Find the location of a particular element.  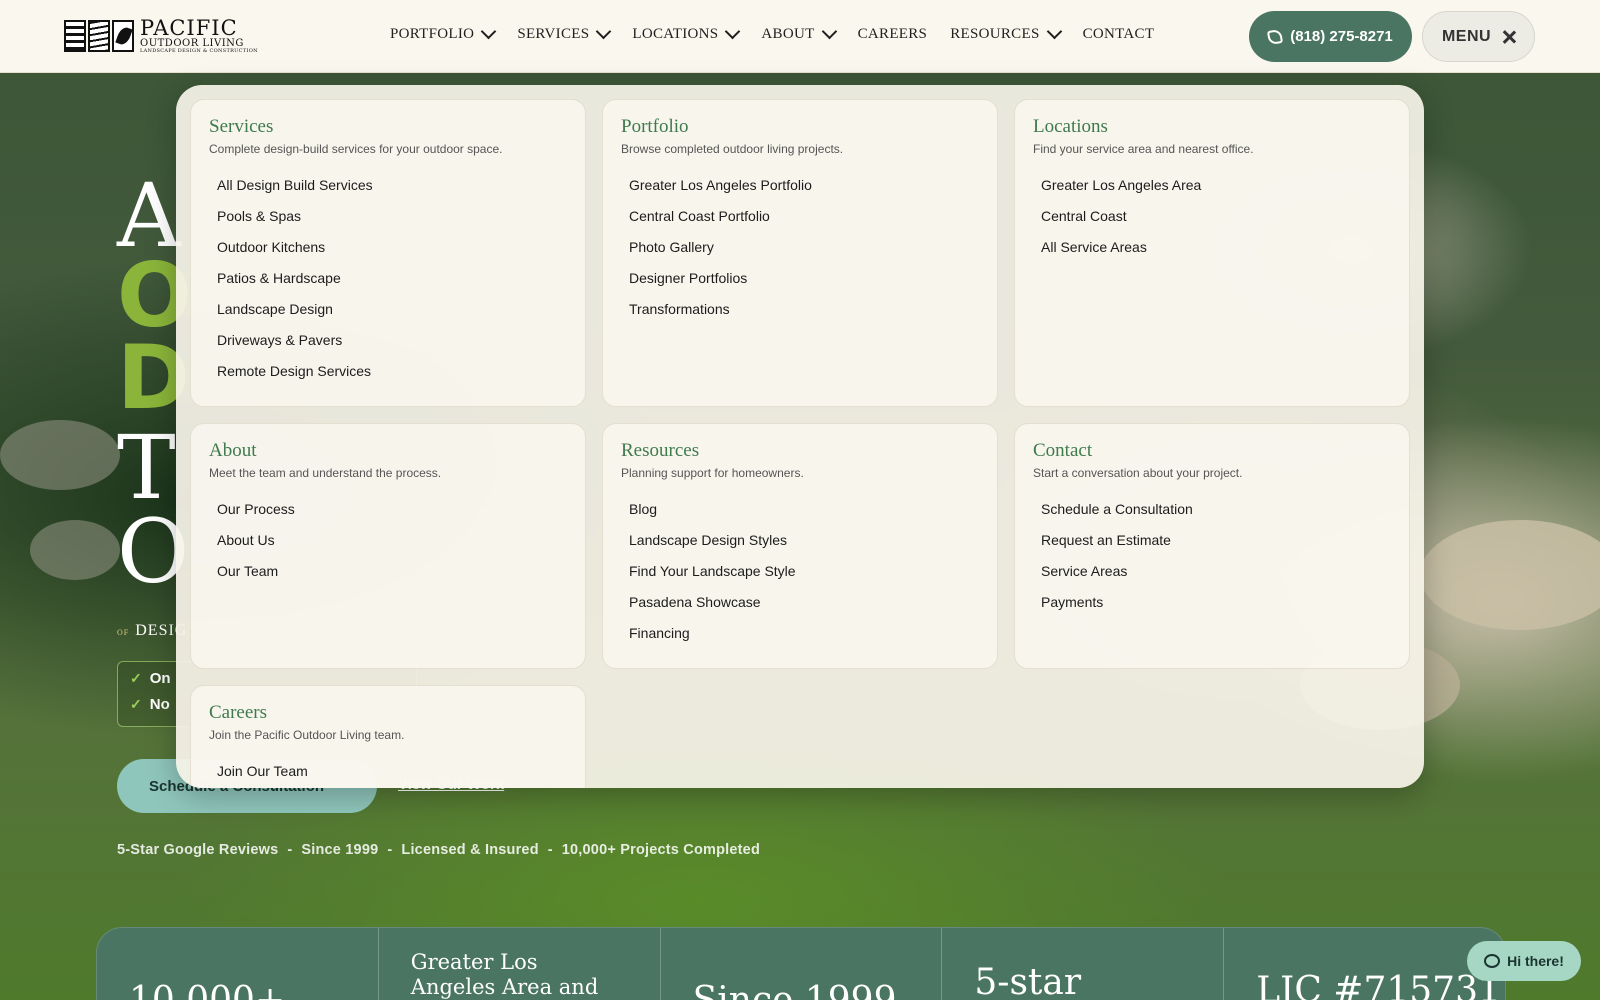

stat-license: LIC #715731 is located at coordinates (1364, 964).